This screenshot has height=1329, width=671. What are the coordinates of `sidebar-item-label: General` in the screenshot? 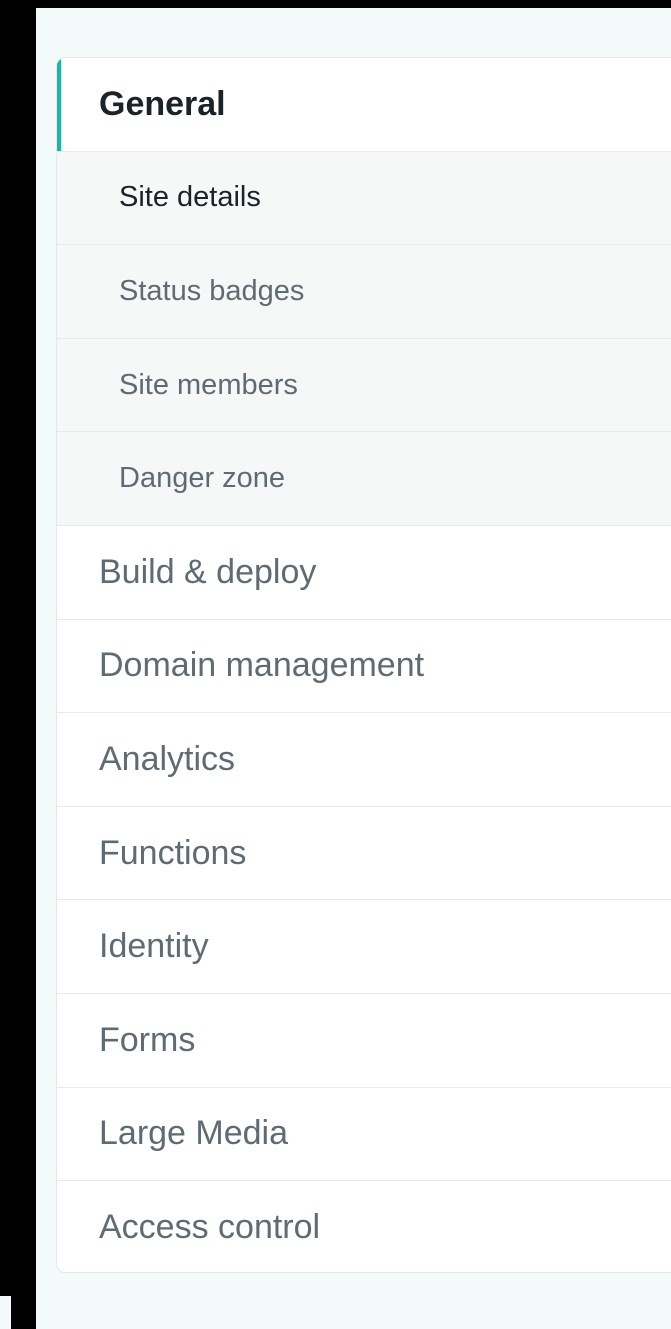 It's located at (162, 103).